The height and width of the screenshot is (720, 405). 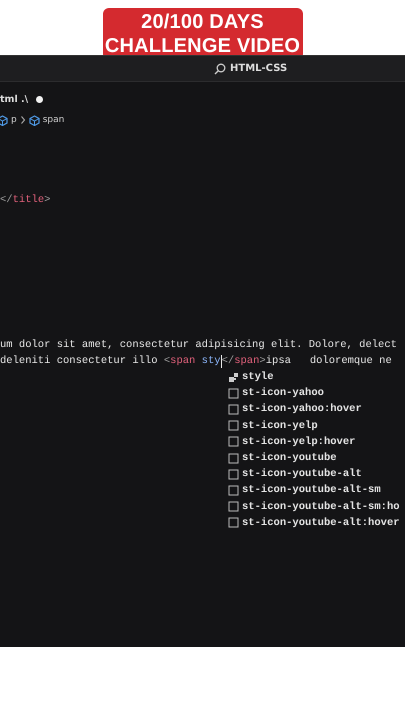 What do you see at coordinates (299, 442) in the screenshot?
I see `suggestion-item: st-icon-yelp:hover` at bounding box center [299, 442].